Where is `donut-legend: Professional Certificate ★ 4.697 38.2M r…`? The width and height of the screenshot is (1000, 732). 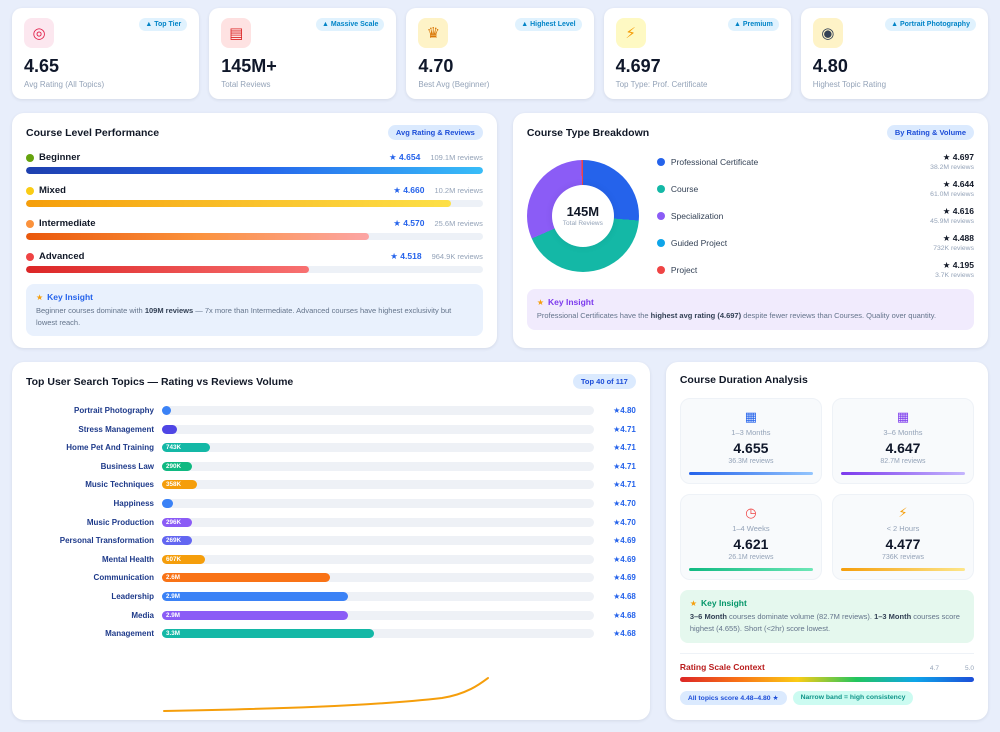 donut-legend: Professional Certificate ★ 4.697 38.2M r… is located at coordinates (815, 215).